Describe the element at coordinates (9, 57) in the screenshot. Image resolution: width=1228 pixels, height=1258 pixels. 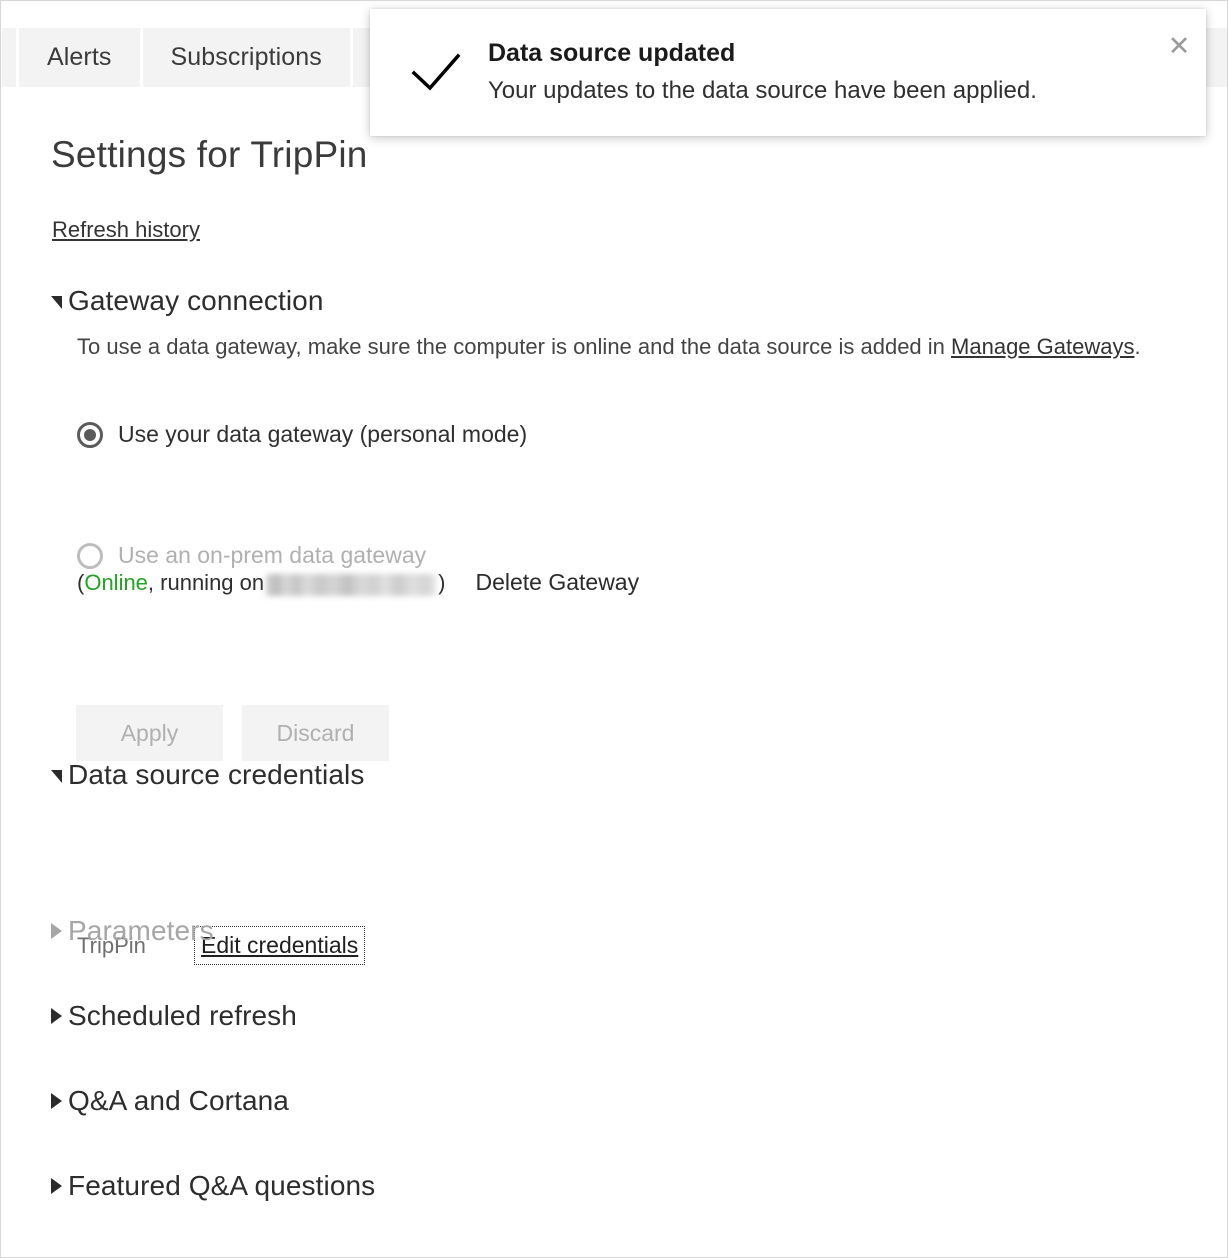
I see `tab-strip-left-edge` at that location.